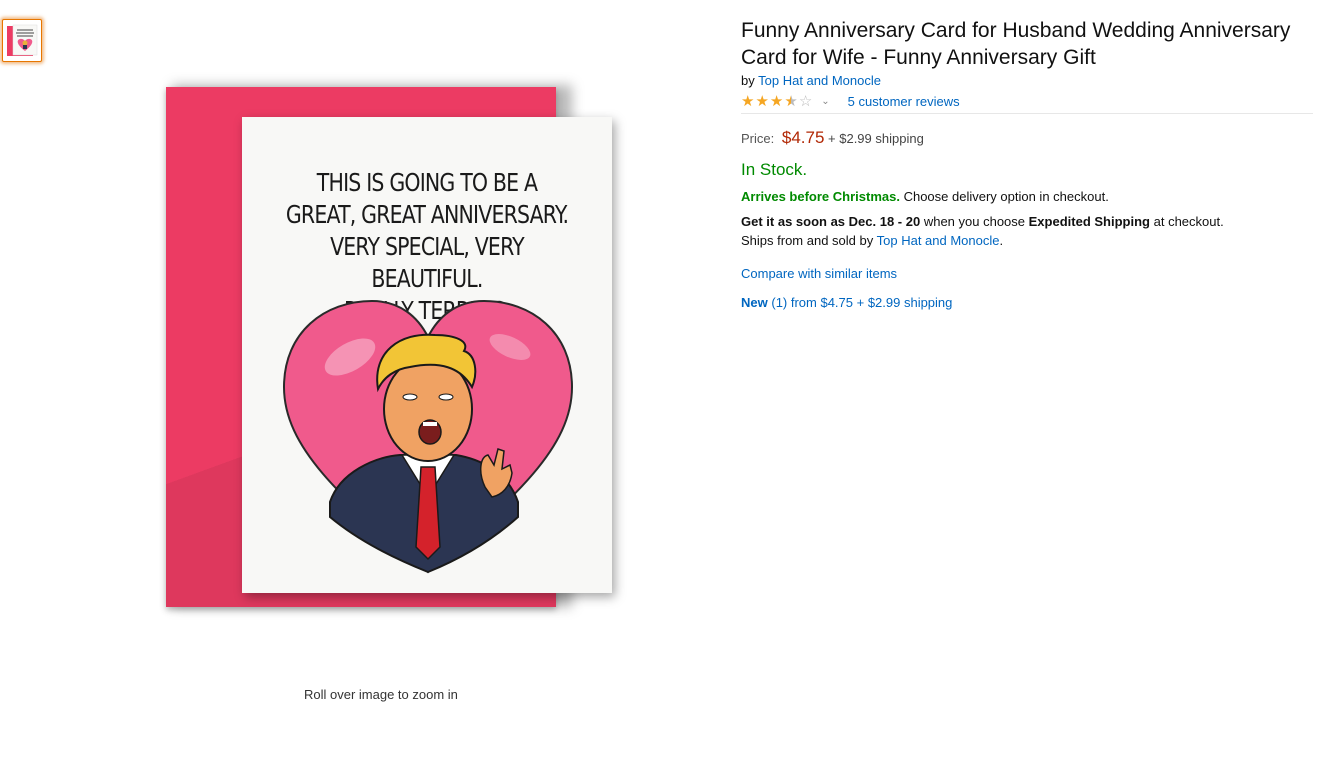 Image resolution: width=1322 pixels, height=757 pixels. What do you see at coordinates (381, 694) in the screenshot?
I see `zoom-hint: Roll over image to zoom in` at bounding box center [381, 694].